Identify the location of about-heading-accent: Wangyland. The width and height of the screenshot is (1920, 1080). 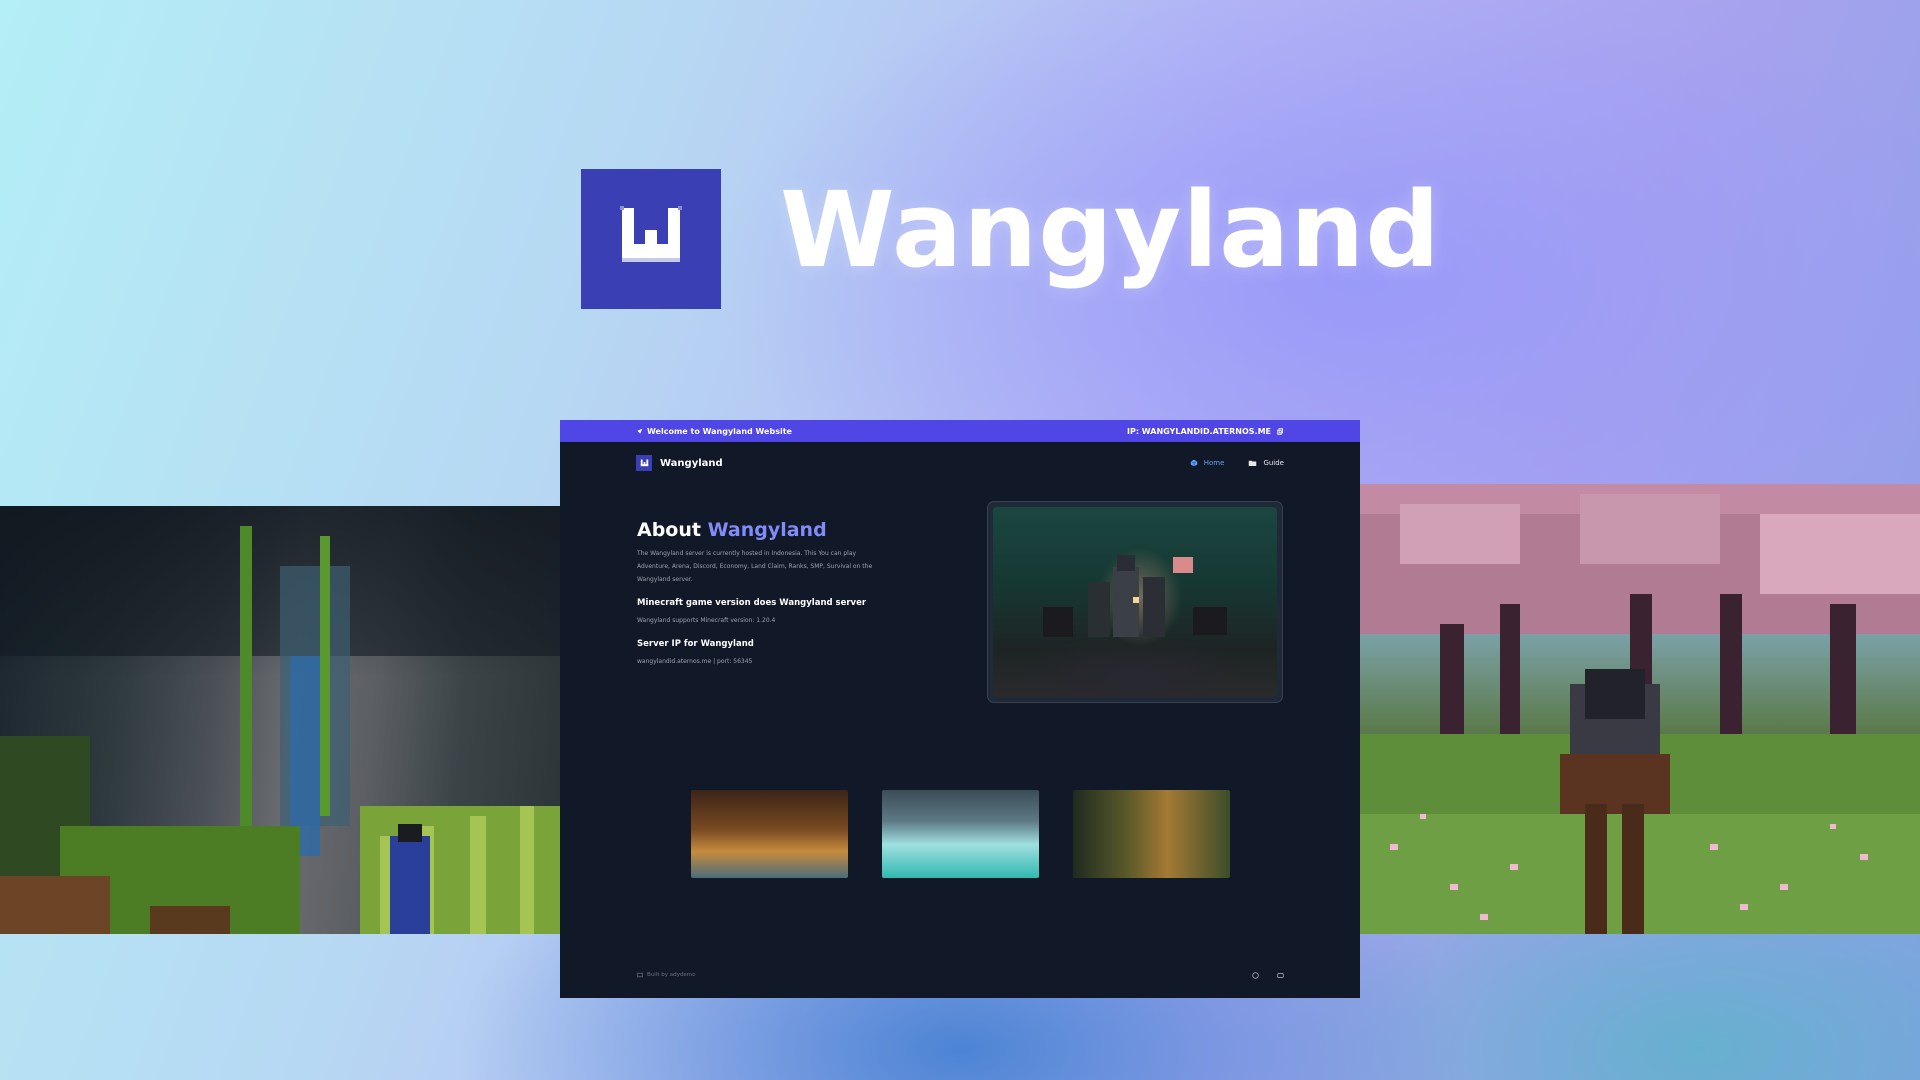
(767, 530).